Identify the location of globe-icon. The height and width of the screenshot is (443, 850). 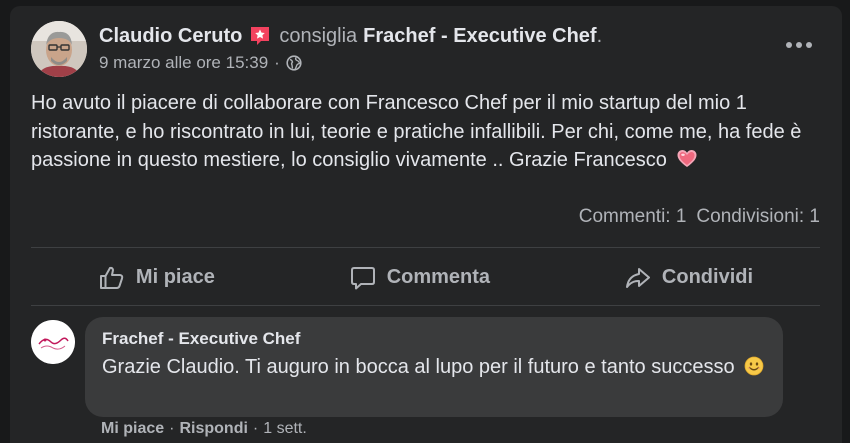
(294, 63).